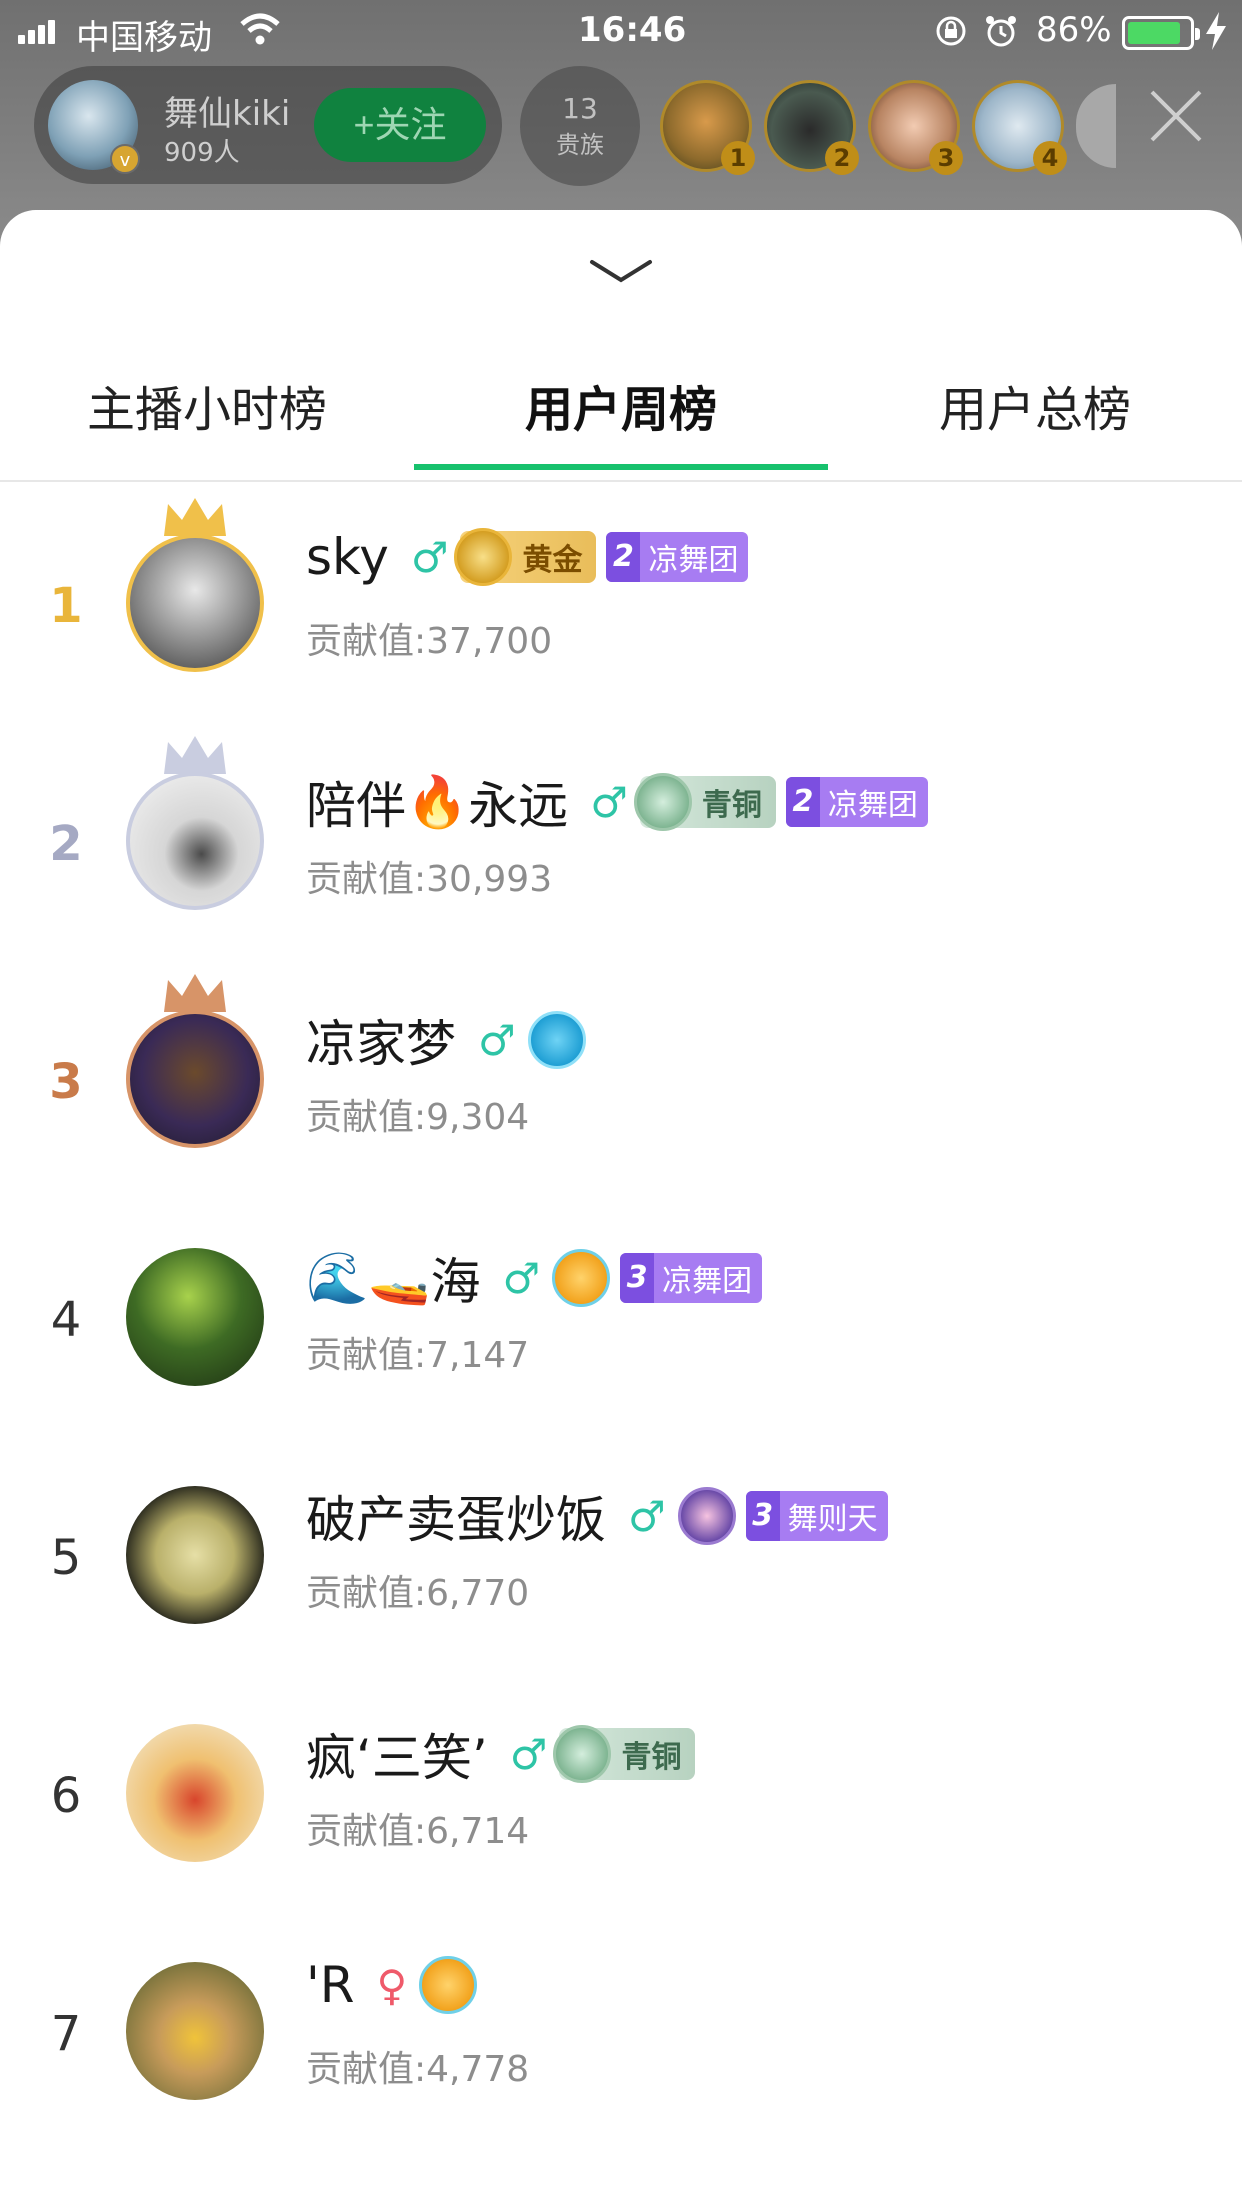  Describe the element at coordinates (621, 618) in the screenshot. I see `list-item: 1 sky ♂ 黄金 2 凉舞团 贡献值:37,700` at that location.